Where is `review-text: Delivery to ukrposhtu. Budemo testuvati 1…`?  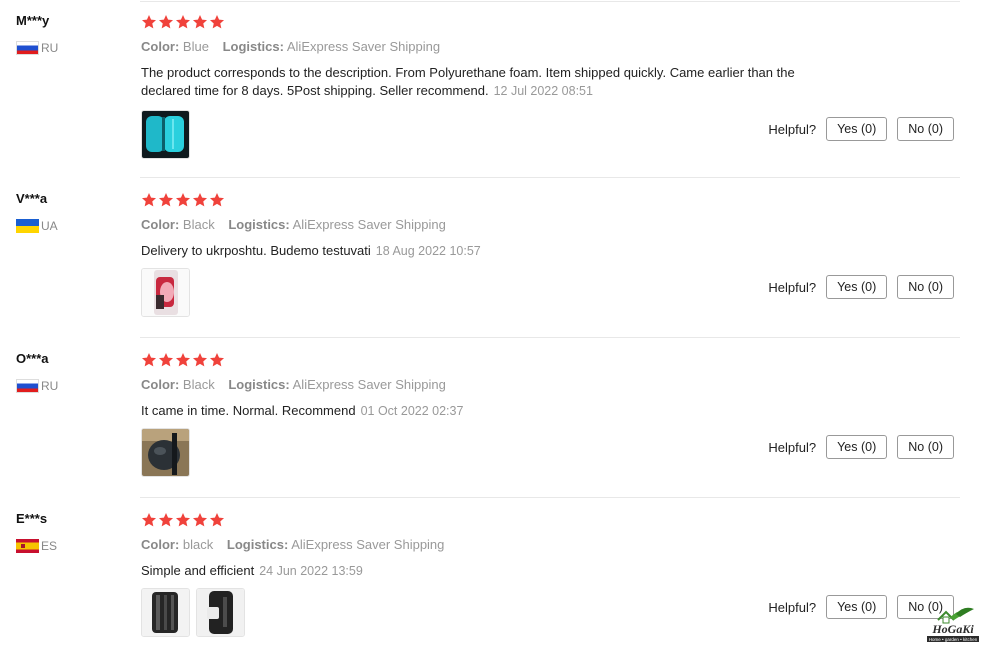 review-text: Delivery to ukrposhtu. Budemo testuvati 1… is located at coordinates (491, 251).